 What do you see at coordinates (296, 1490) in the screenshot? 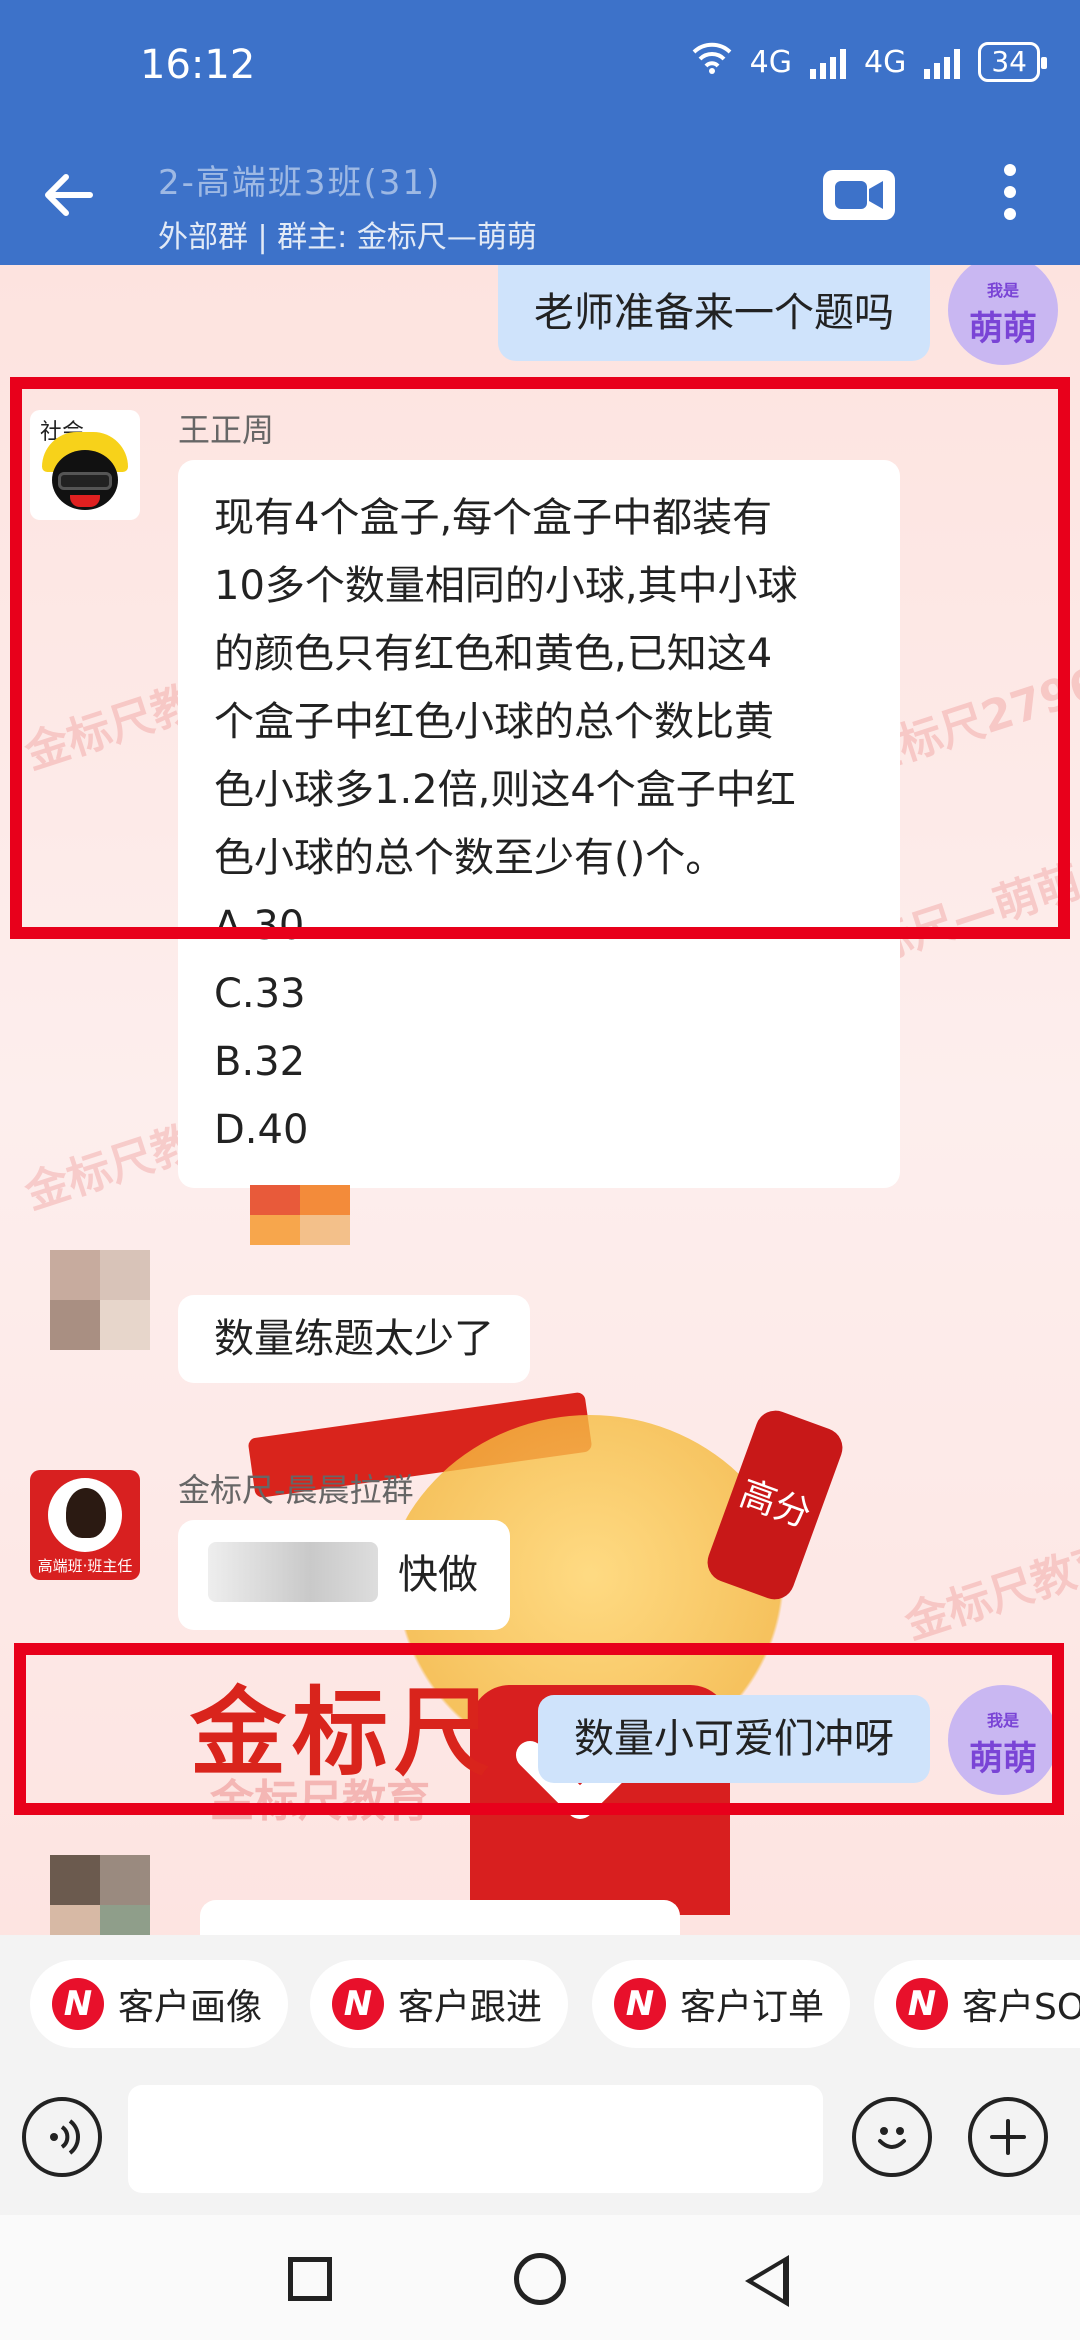
I see `sender-name: 金标尺-晨晨拉群` at bounding box center [296, 1490].